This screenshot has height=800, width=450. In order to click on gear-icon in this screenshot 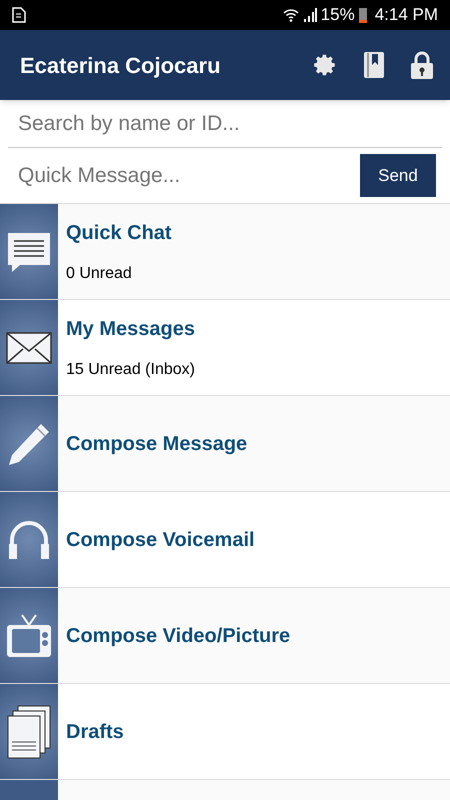, I will do `click(325, 65)`.